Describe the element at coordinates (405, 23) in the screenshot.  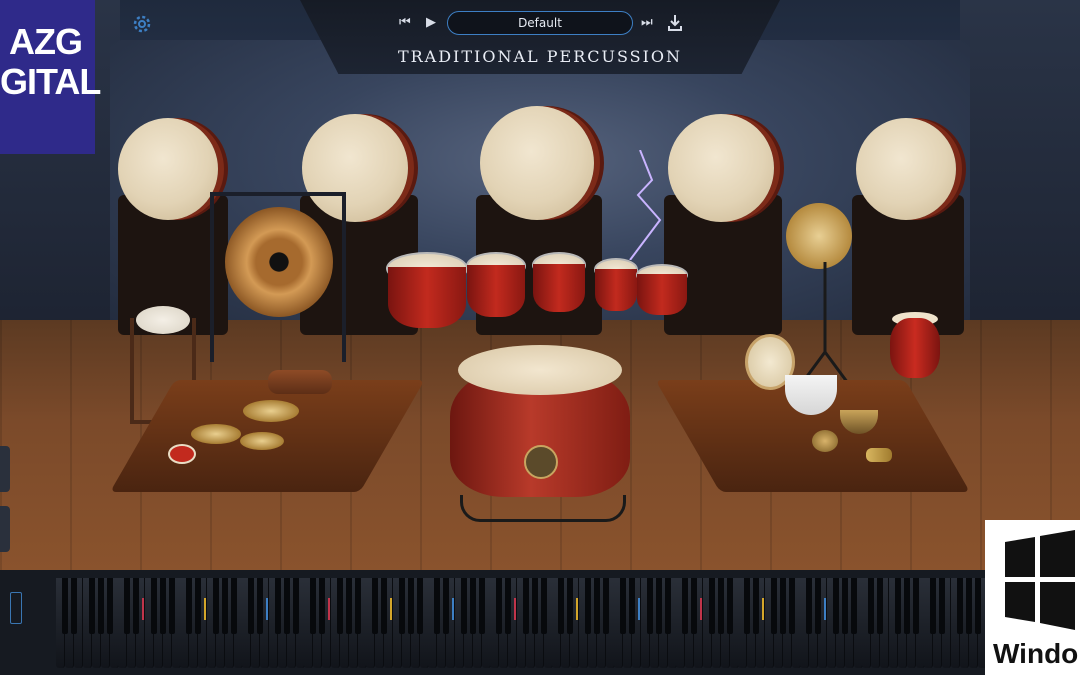
I see `skip-back-icon: ⏮` at that location.